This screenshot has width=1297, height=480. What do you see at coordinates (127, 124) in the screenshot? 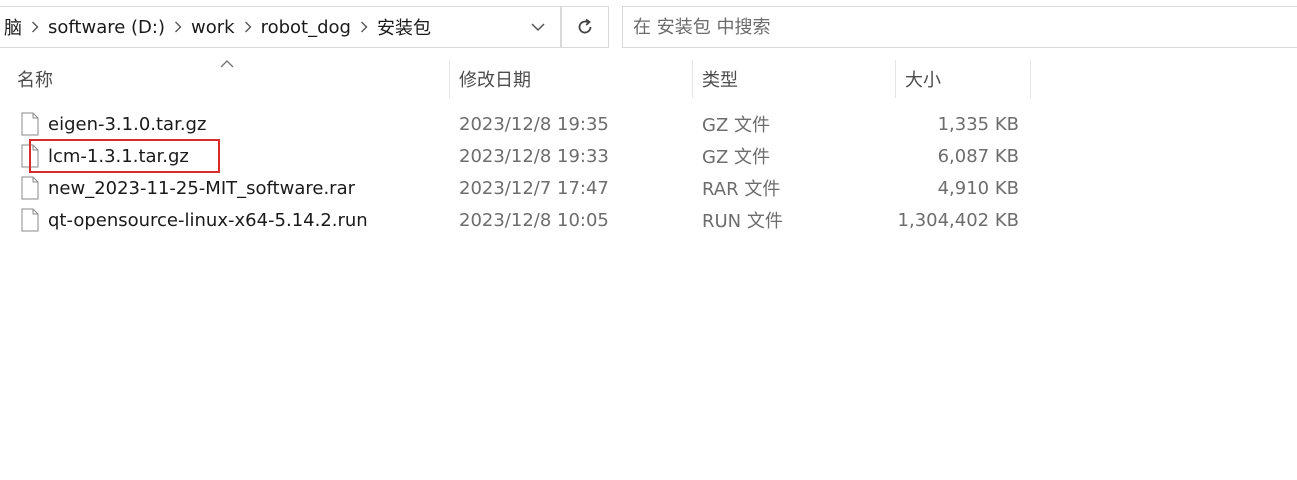
I see `file-name: eigen-3.1.0.tar.gz` at bounding box center [127, 124].